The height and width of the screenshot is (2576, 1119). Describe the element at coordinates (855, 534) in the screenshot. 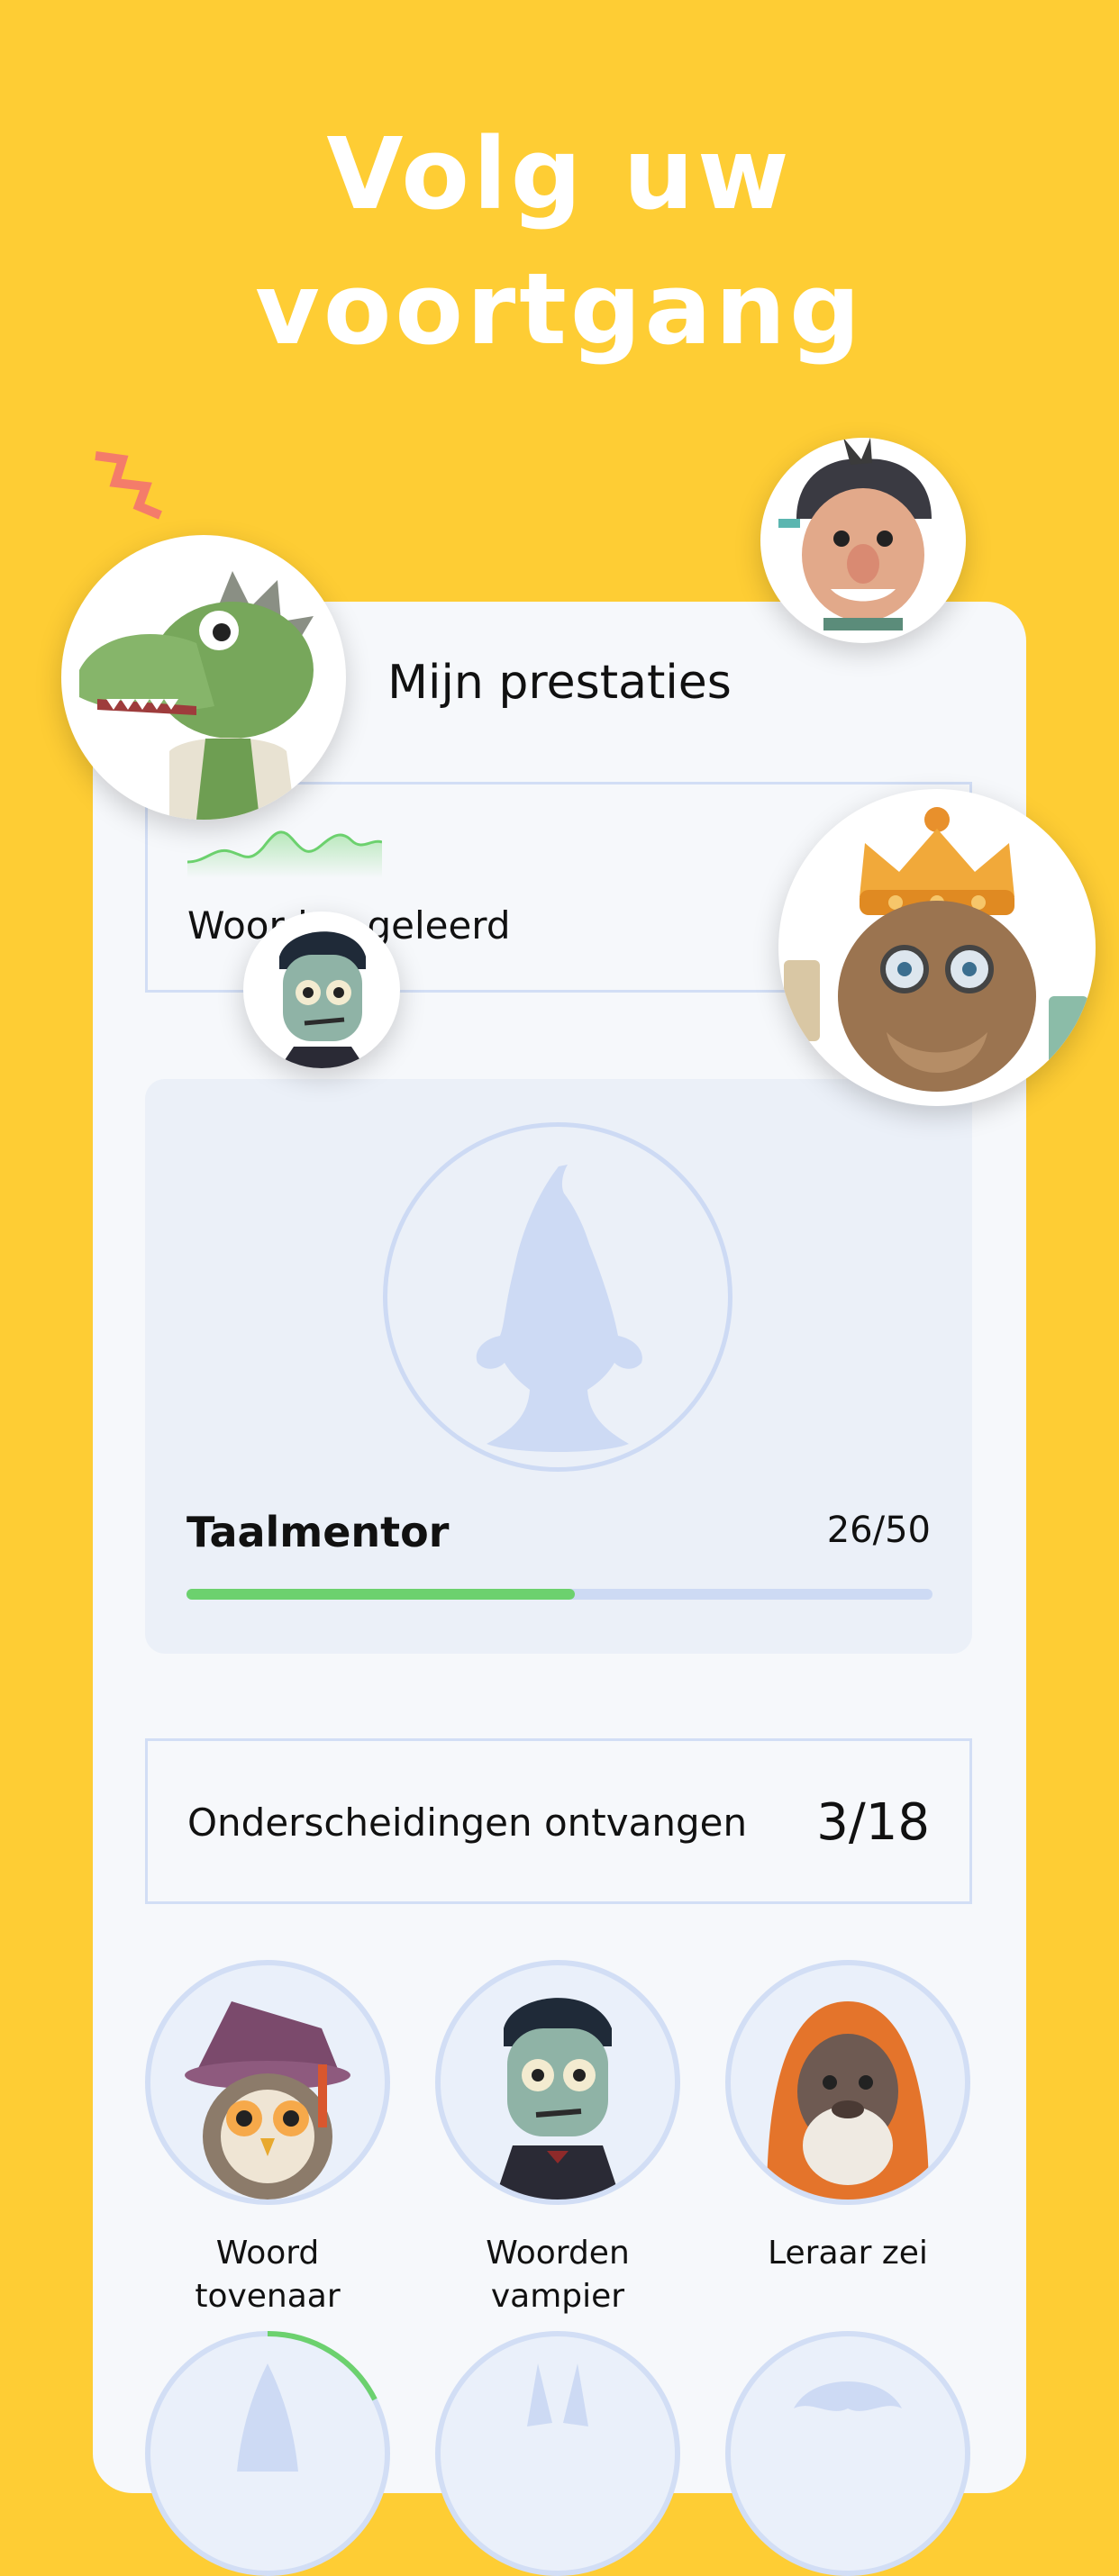

I see `caveman-avatar-icon` at that location.